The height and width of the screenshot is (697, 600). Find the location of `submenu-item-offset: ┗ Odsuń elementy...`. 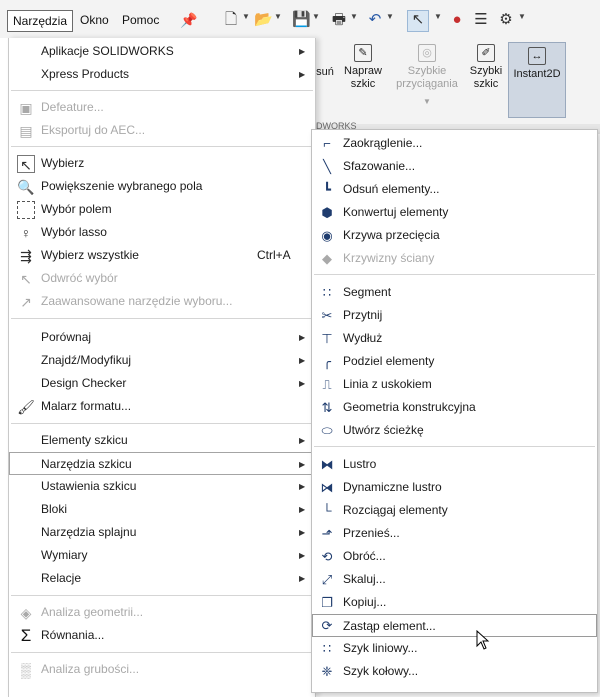

submenu-item-offset: ┗ Odsuń elementy... is located at coordinates (454, 189).